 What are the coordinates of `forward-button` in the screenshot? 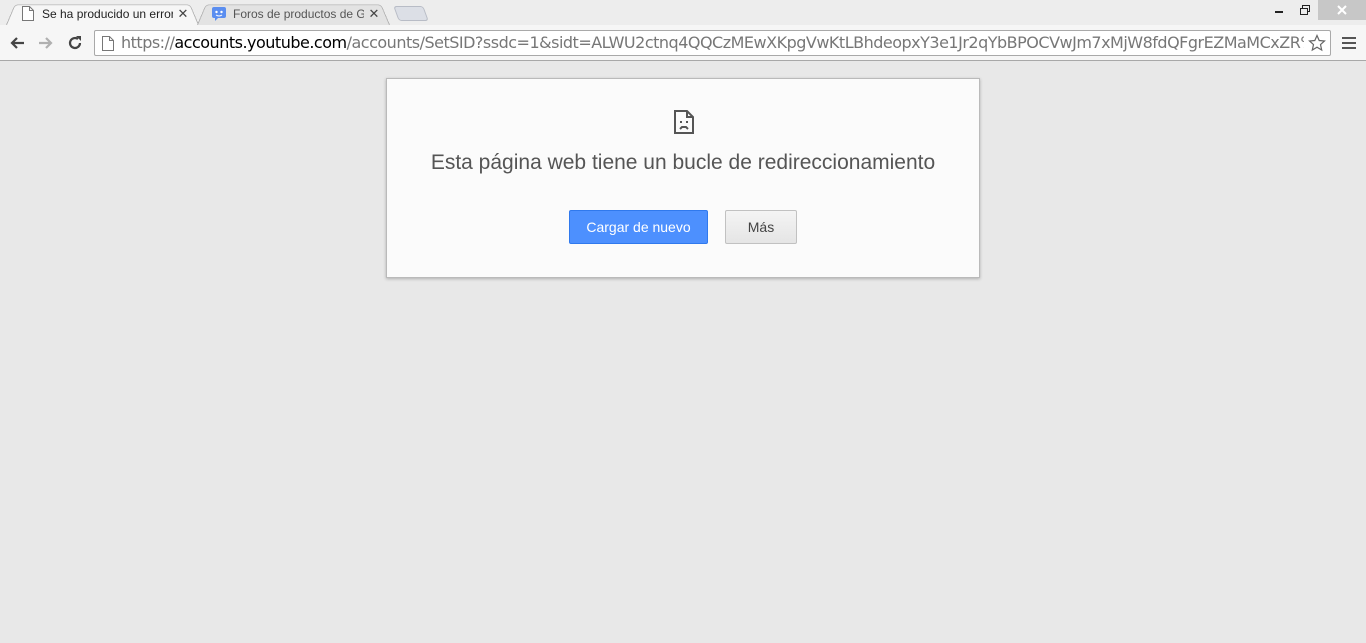 It's located at (46, 43).